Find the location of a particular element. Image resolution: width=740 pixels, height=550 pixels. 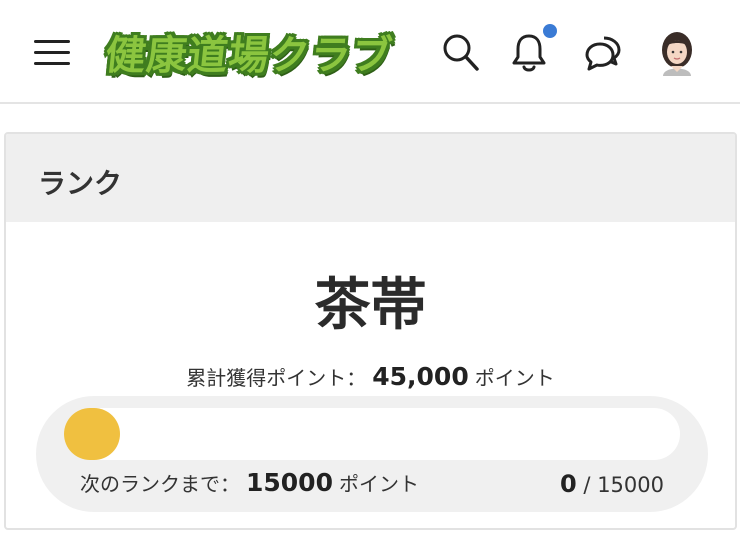

next-rank-label: 次のランクまで： is located at coordinates (160, 484).